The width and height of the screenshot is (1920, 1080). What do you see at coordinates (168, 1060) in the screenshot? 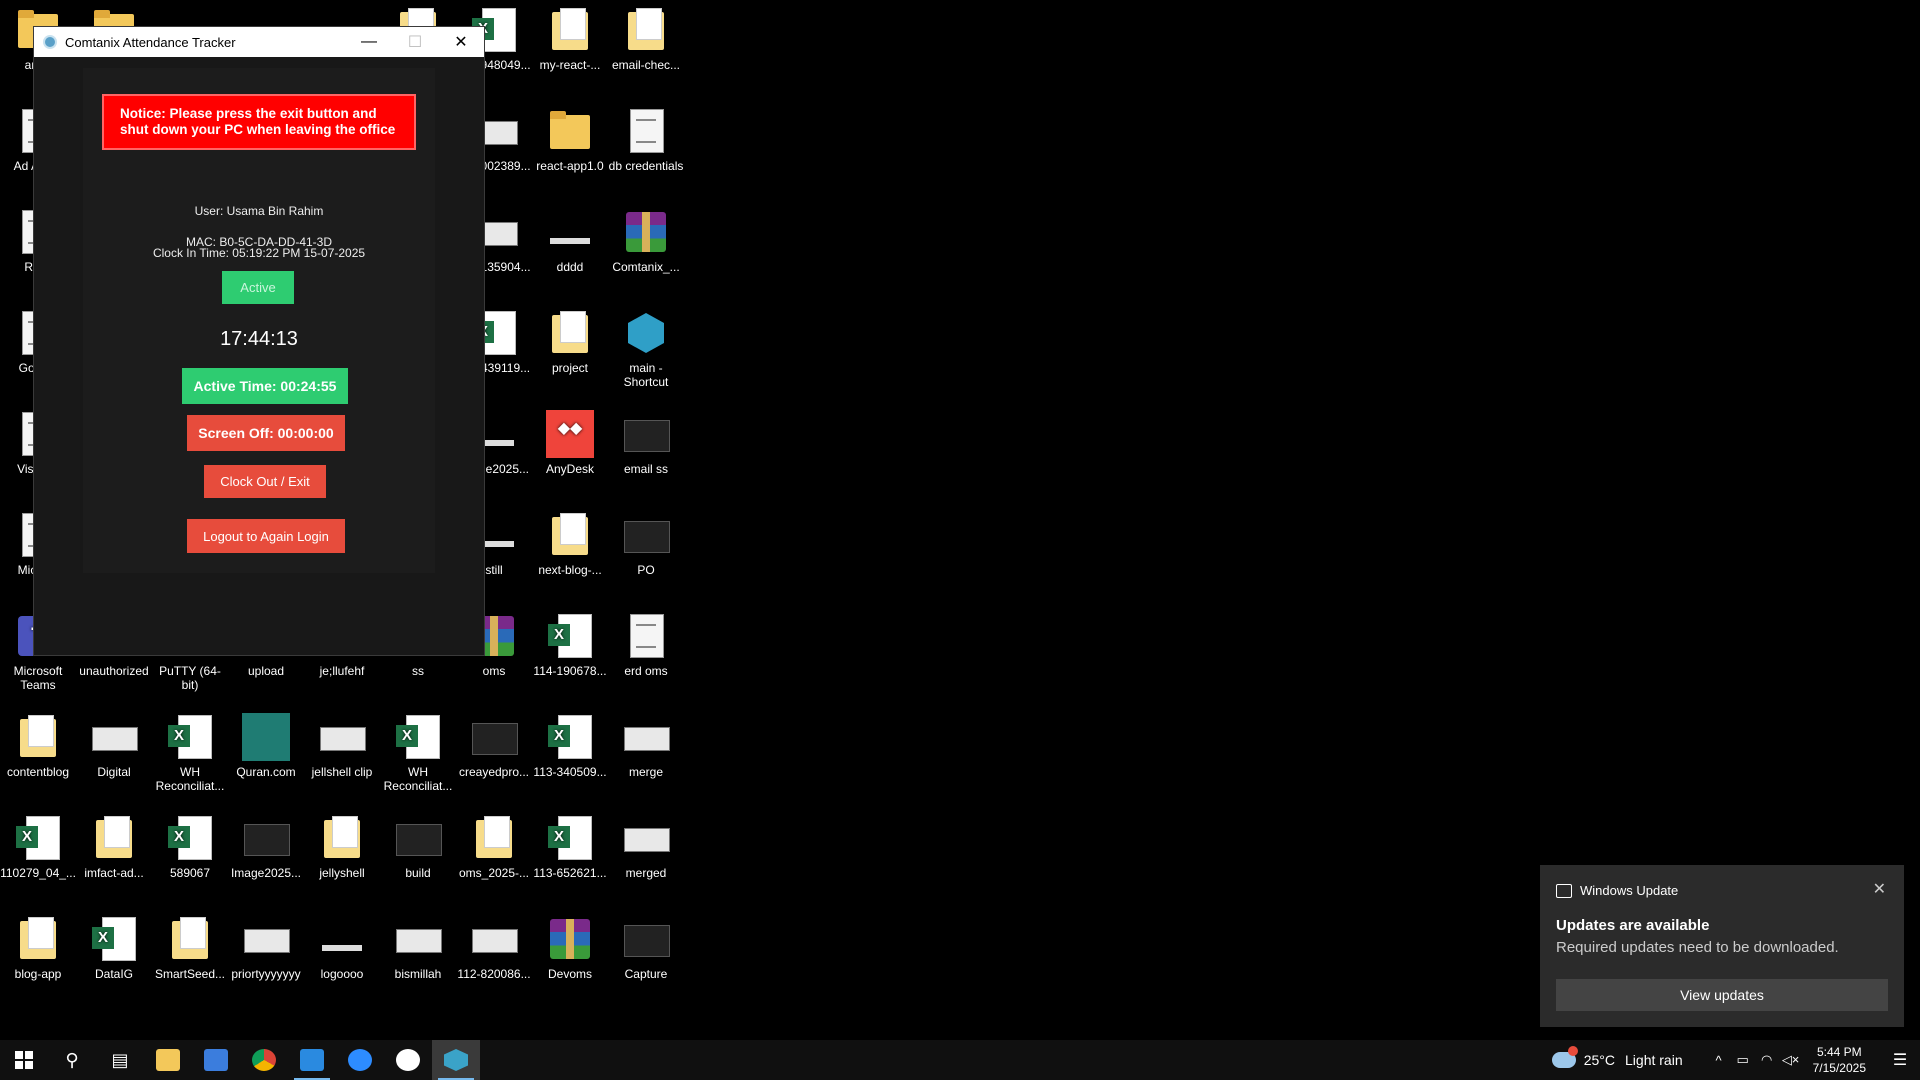
I see `taskbar-file-explorer` at bounding box center [168, 1060].